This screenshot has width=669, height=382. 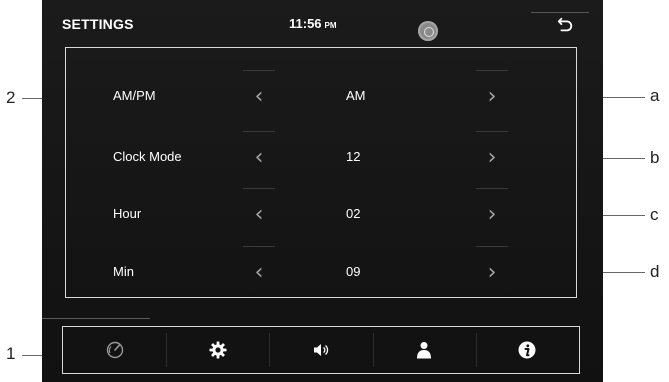 What do you see at coordinates (353, 271) in the screenshot?
I see `setting-value: 09` at bounding box center [353, 271].